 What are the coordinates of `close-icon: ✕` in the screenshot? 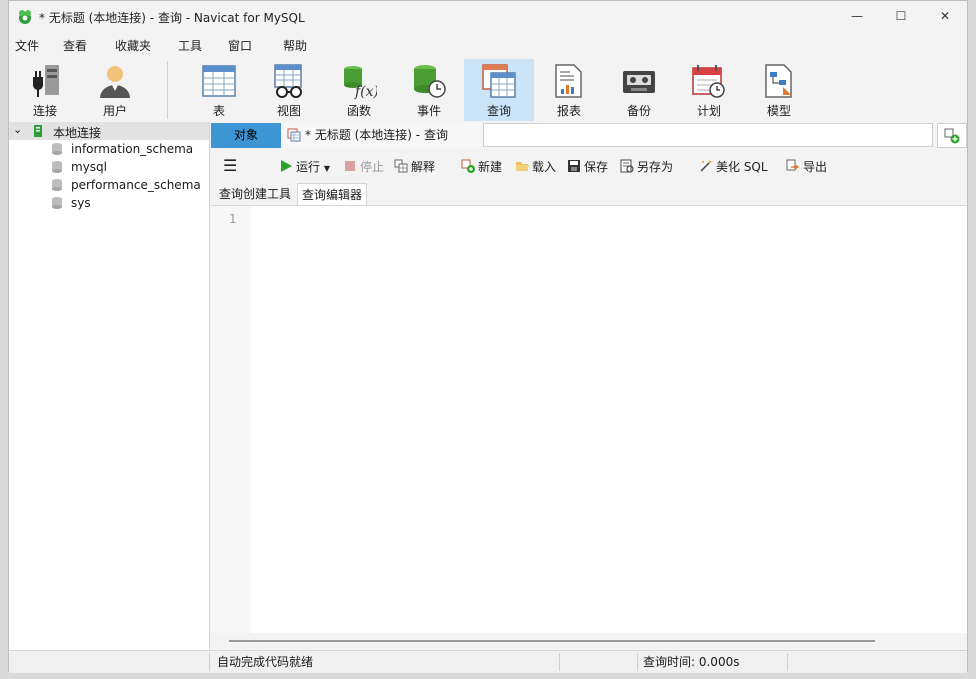 It's located at (945, 16).